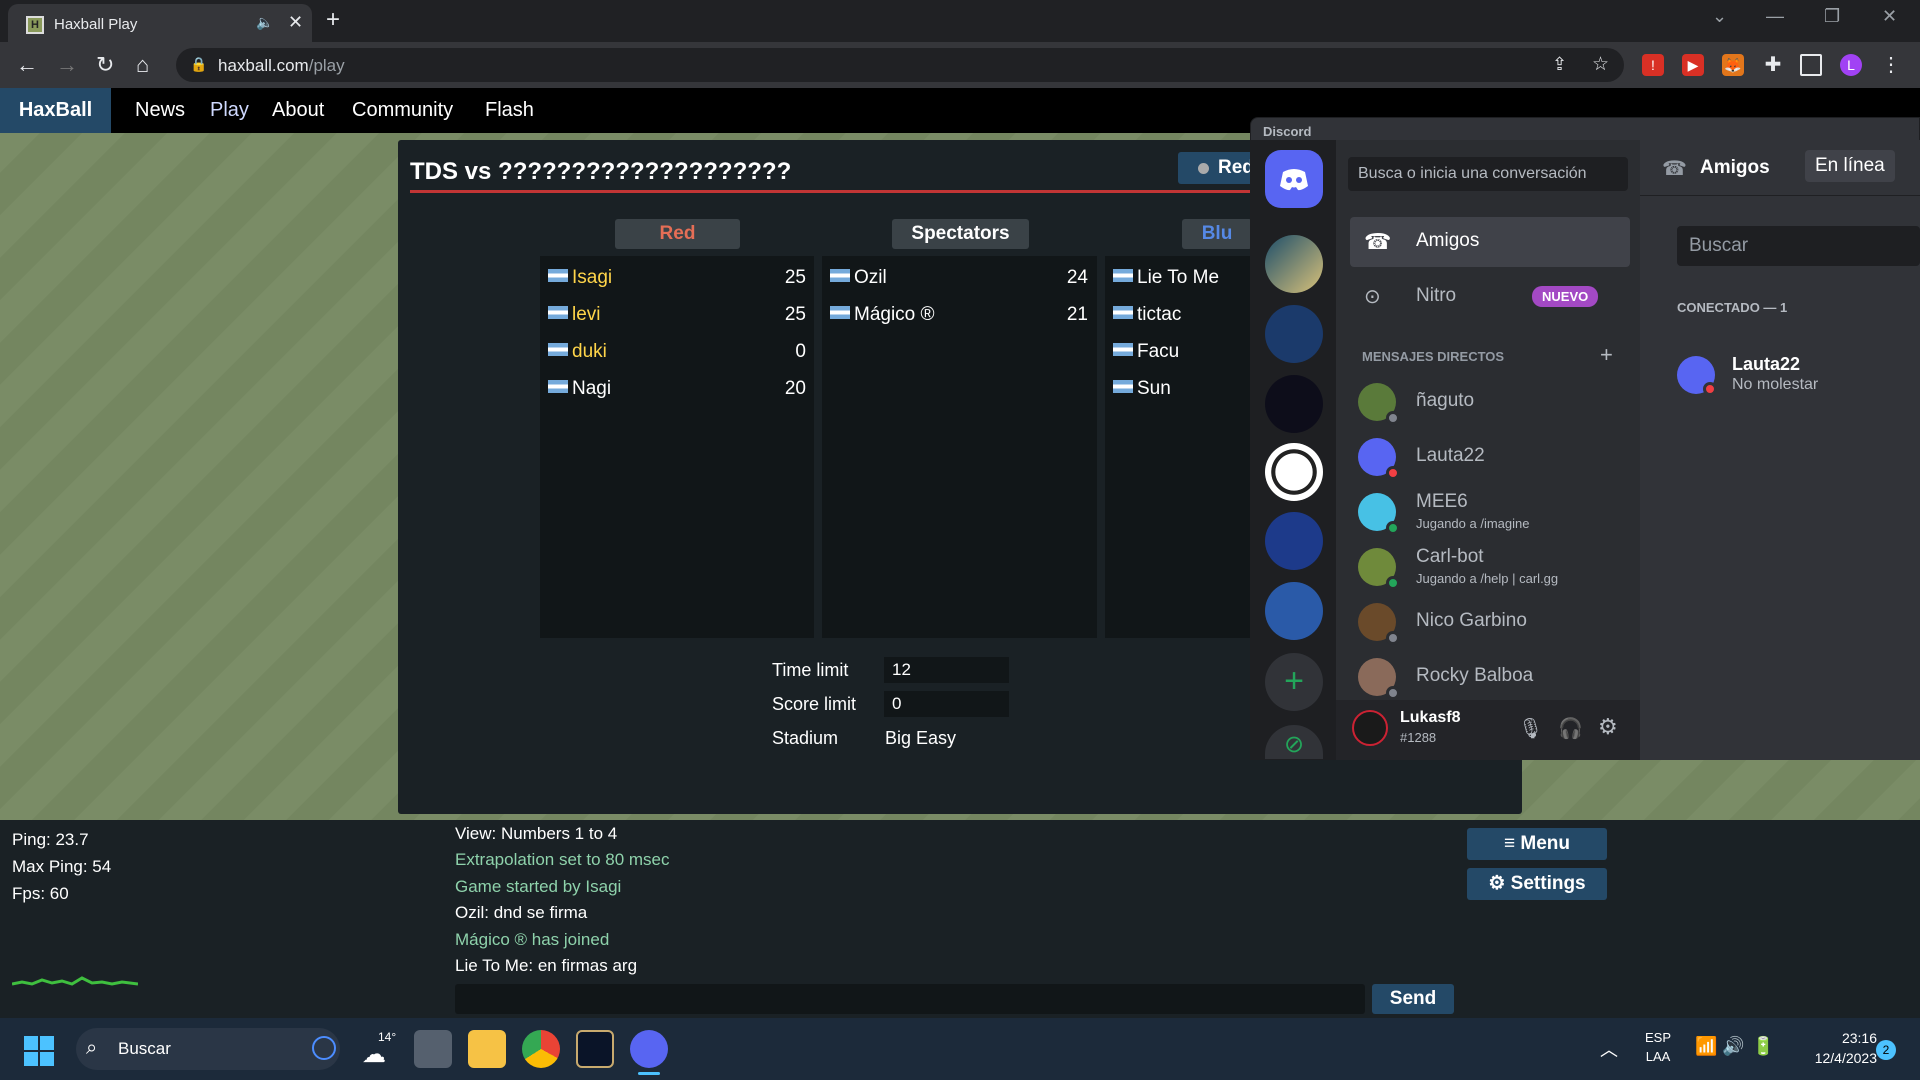  What do you see at coordinates (1490, 242) in the screenshot?
I see `friends-nav-item: ☎ Amigos` at bounding box center [1490, 242].